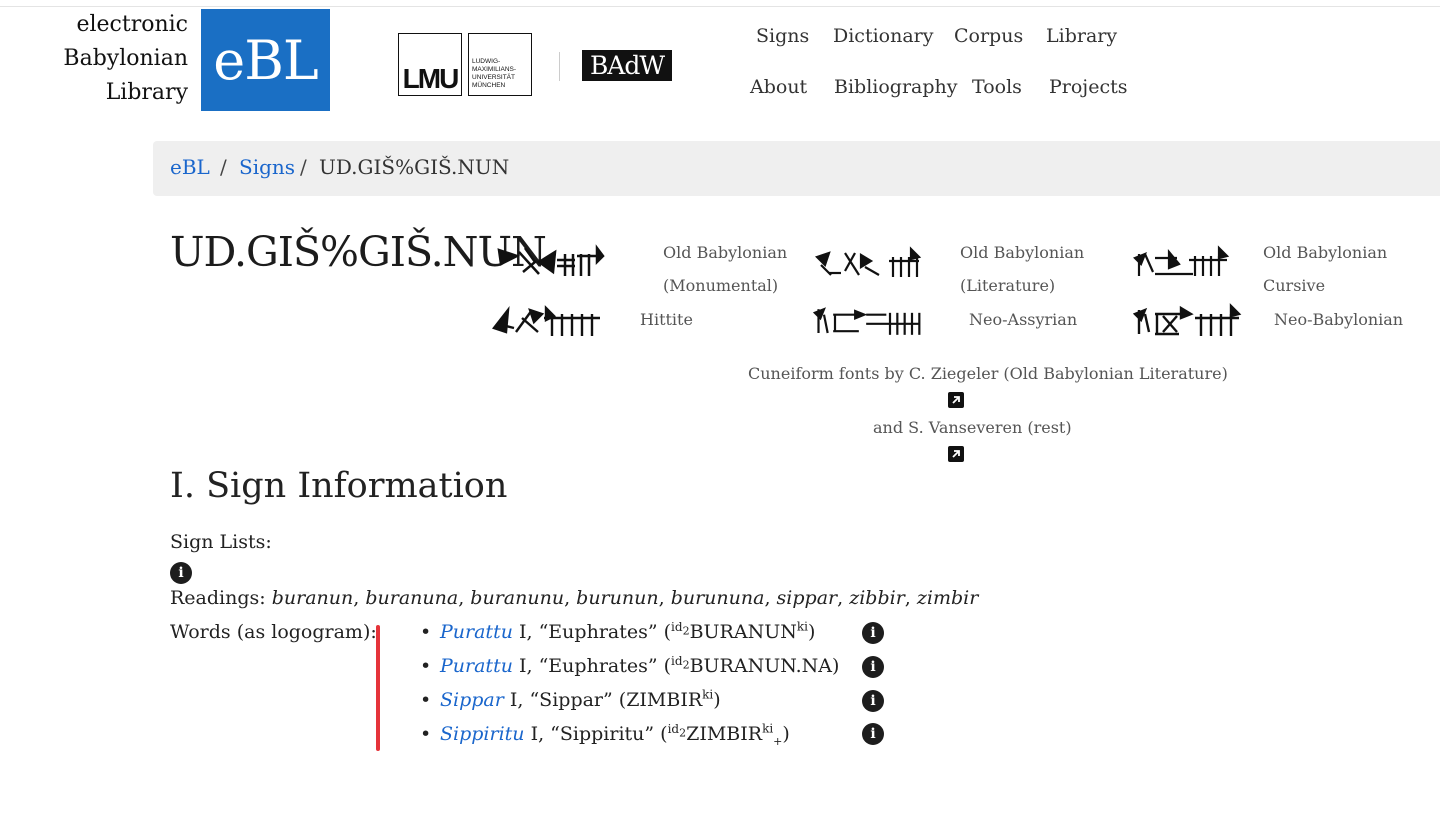 This screenshot has width=1440, height=818. What do you see at coordinates (559, 66) in the screenshot?
I see `logo-divider` at bounding box center [559, 66].